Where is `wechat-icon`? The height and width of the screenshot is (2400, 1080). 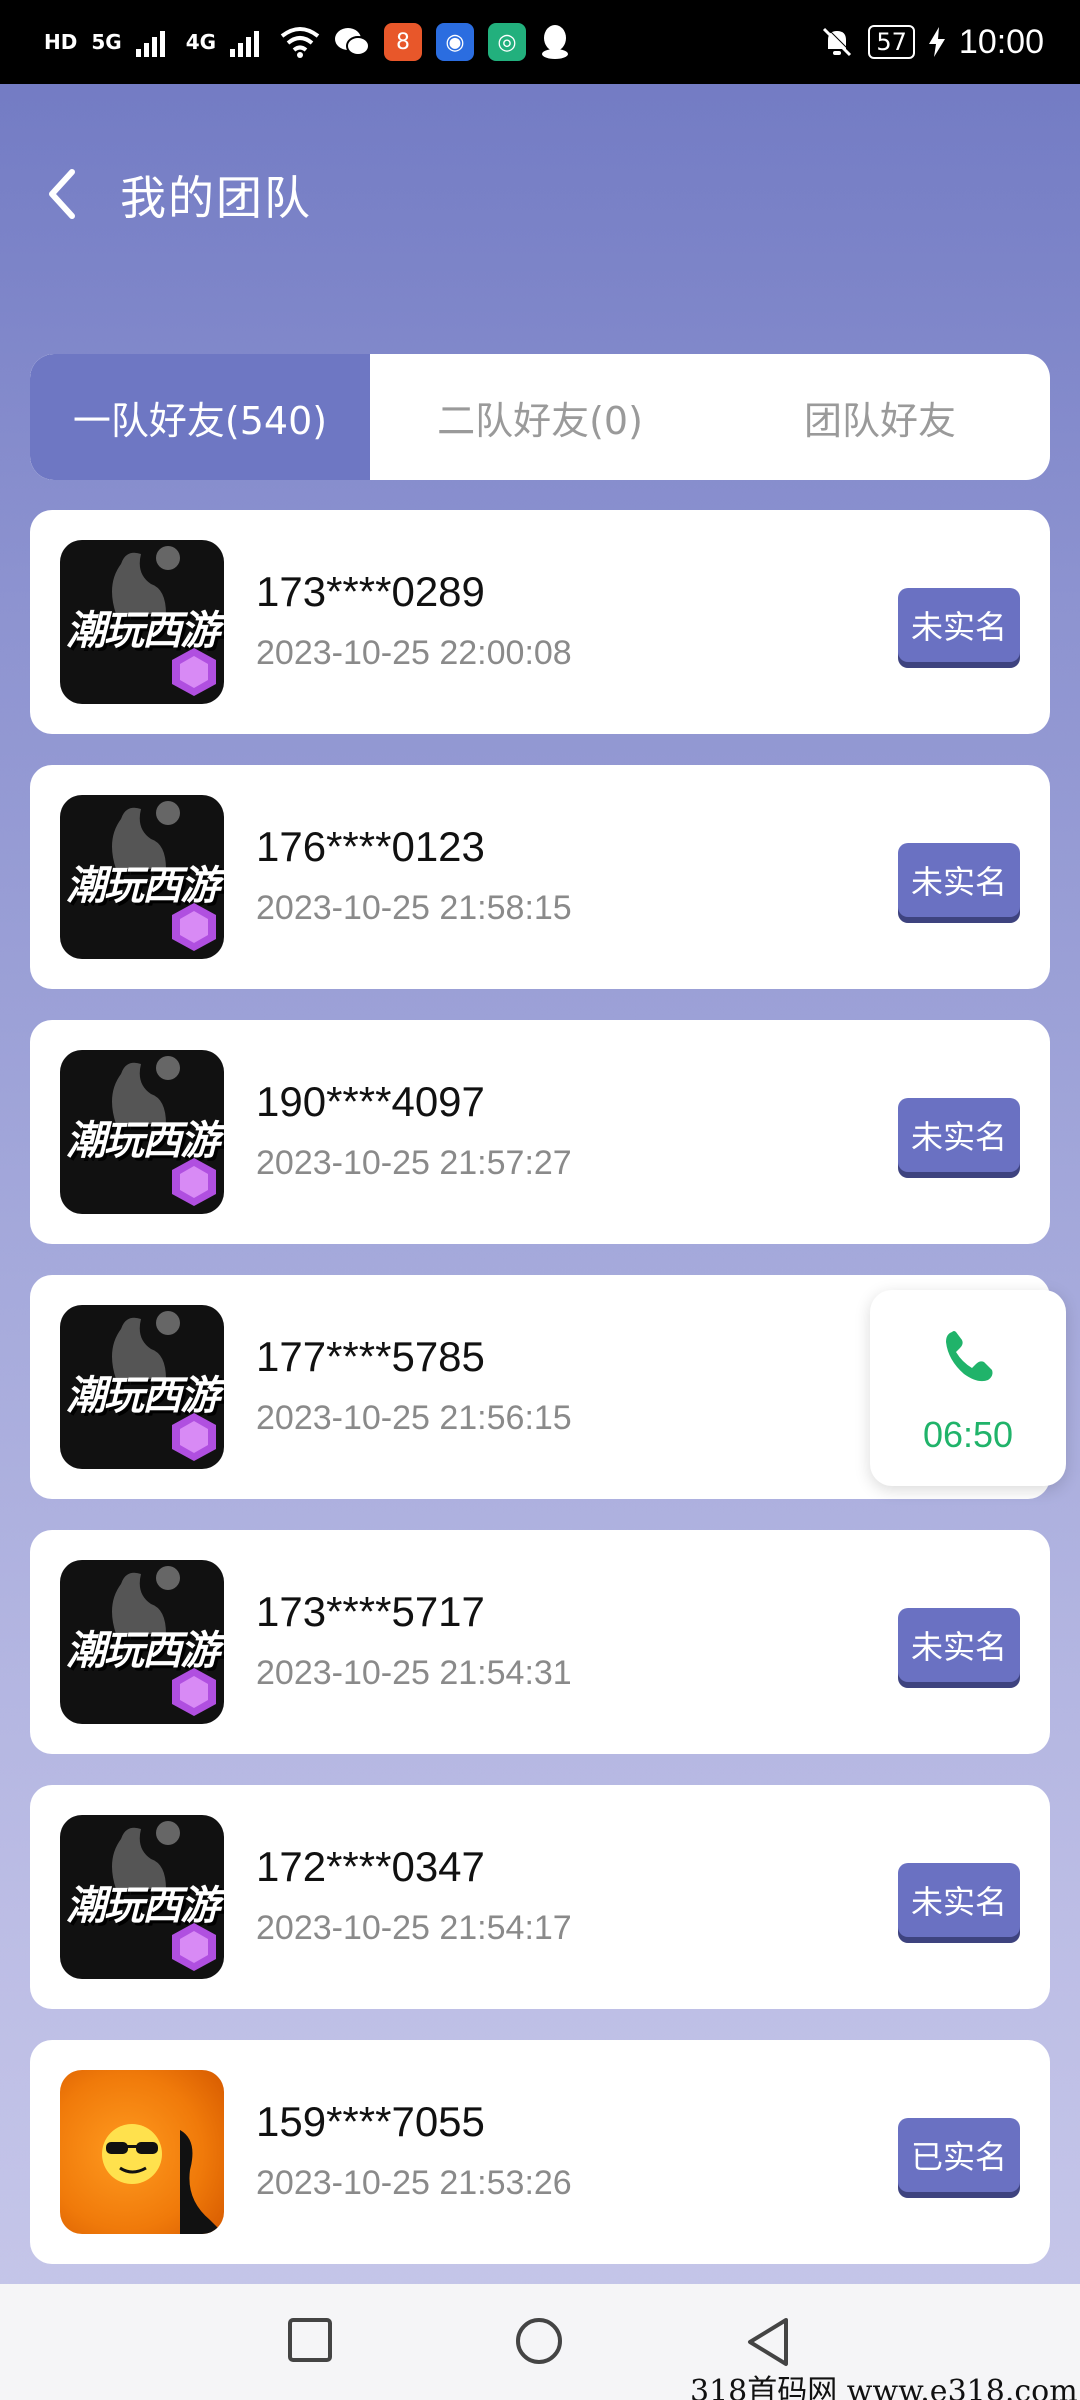 wechat-icon is located at coordinates (353, 42).